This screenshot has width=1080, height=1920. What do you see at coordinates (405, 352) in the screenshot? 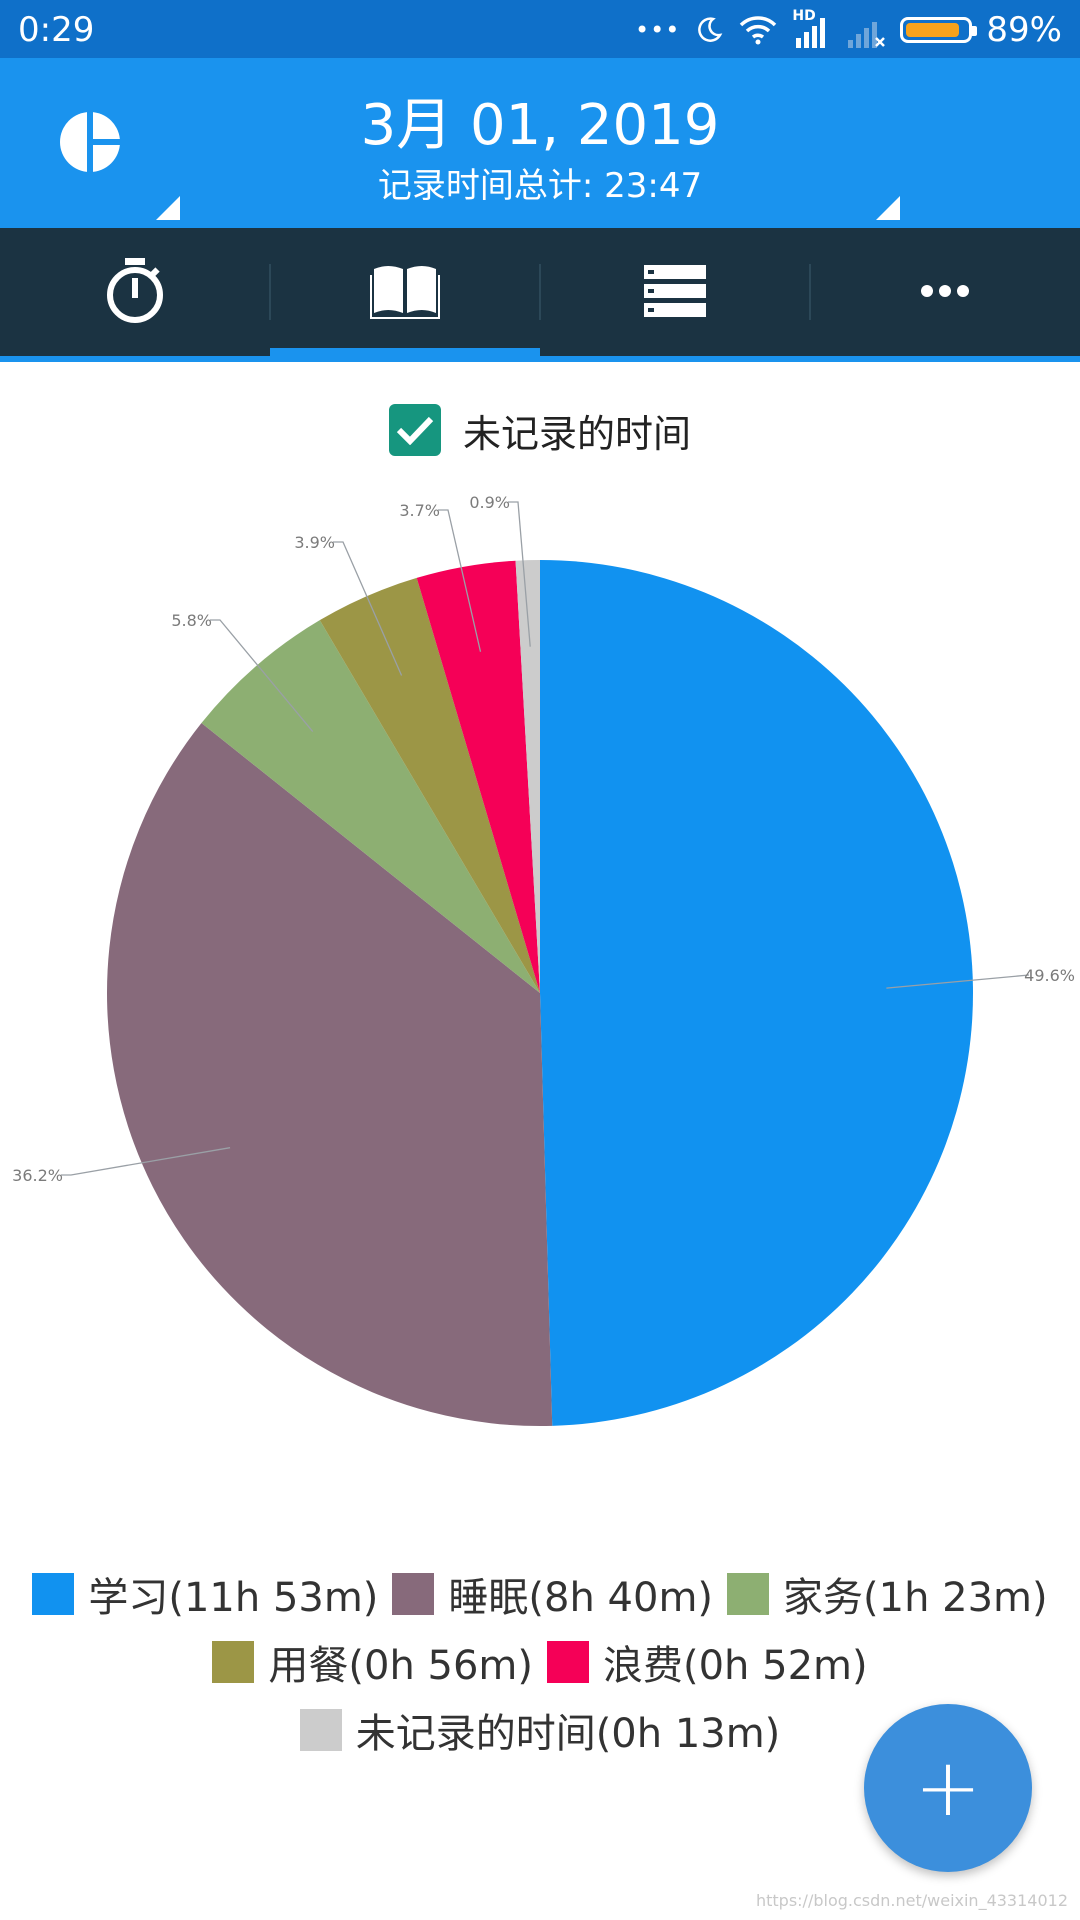
I see `selected-tab-indicator` at bounding box center [405, 352].